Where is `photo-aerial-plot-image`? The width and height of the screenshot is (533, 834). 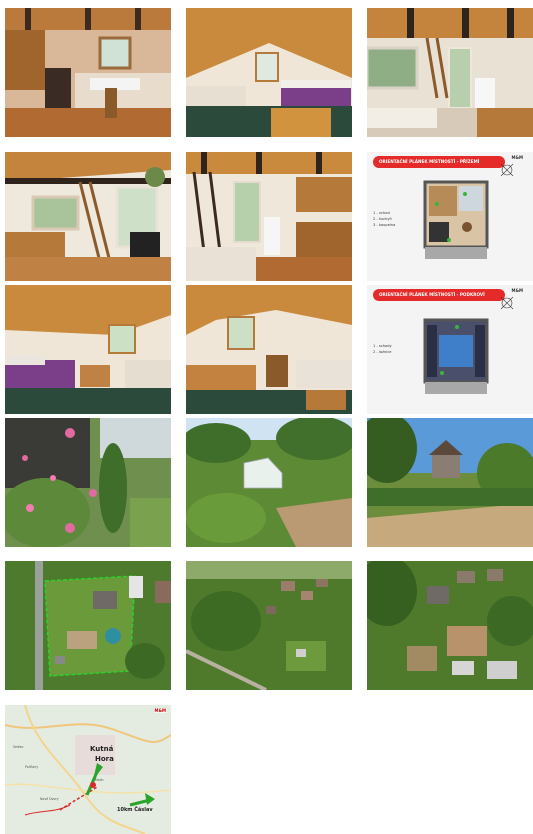 photo-aerial-plot-image is located at coordinates (88, 625).